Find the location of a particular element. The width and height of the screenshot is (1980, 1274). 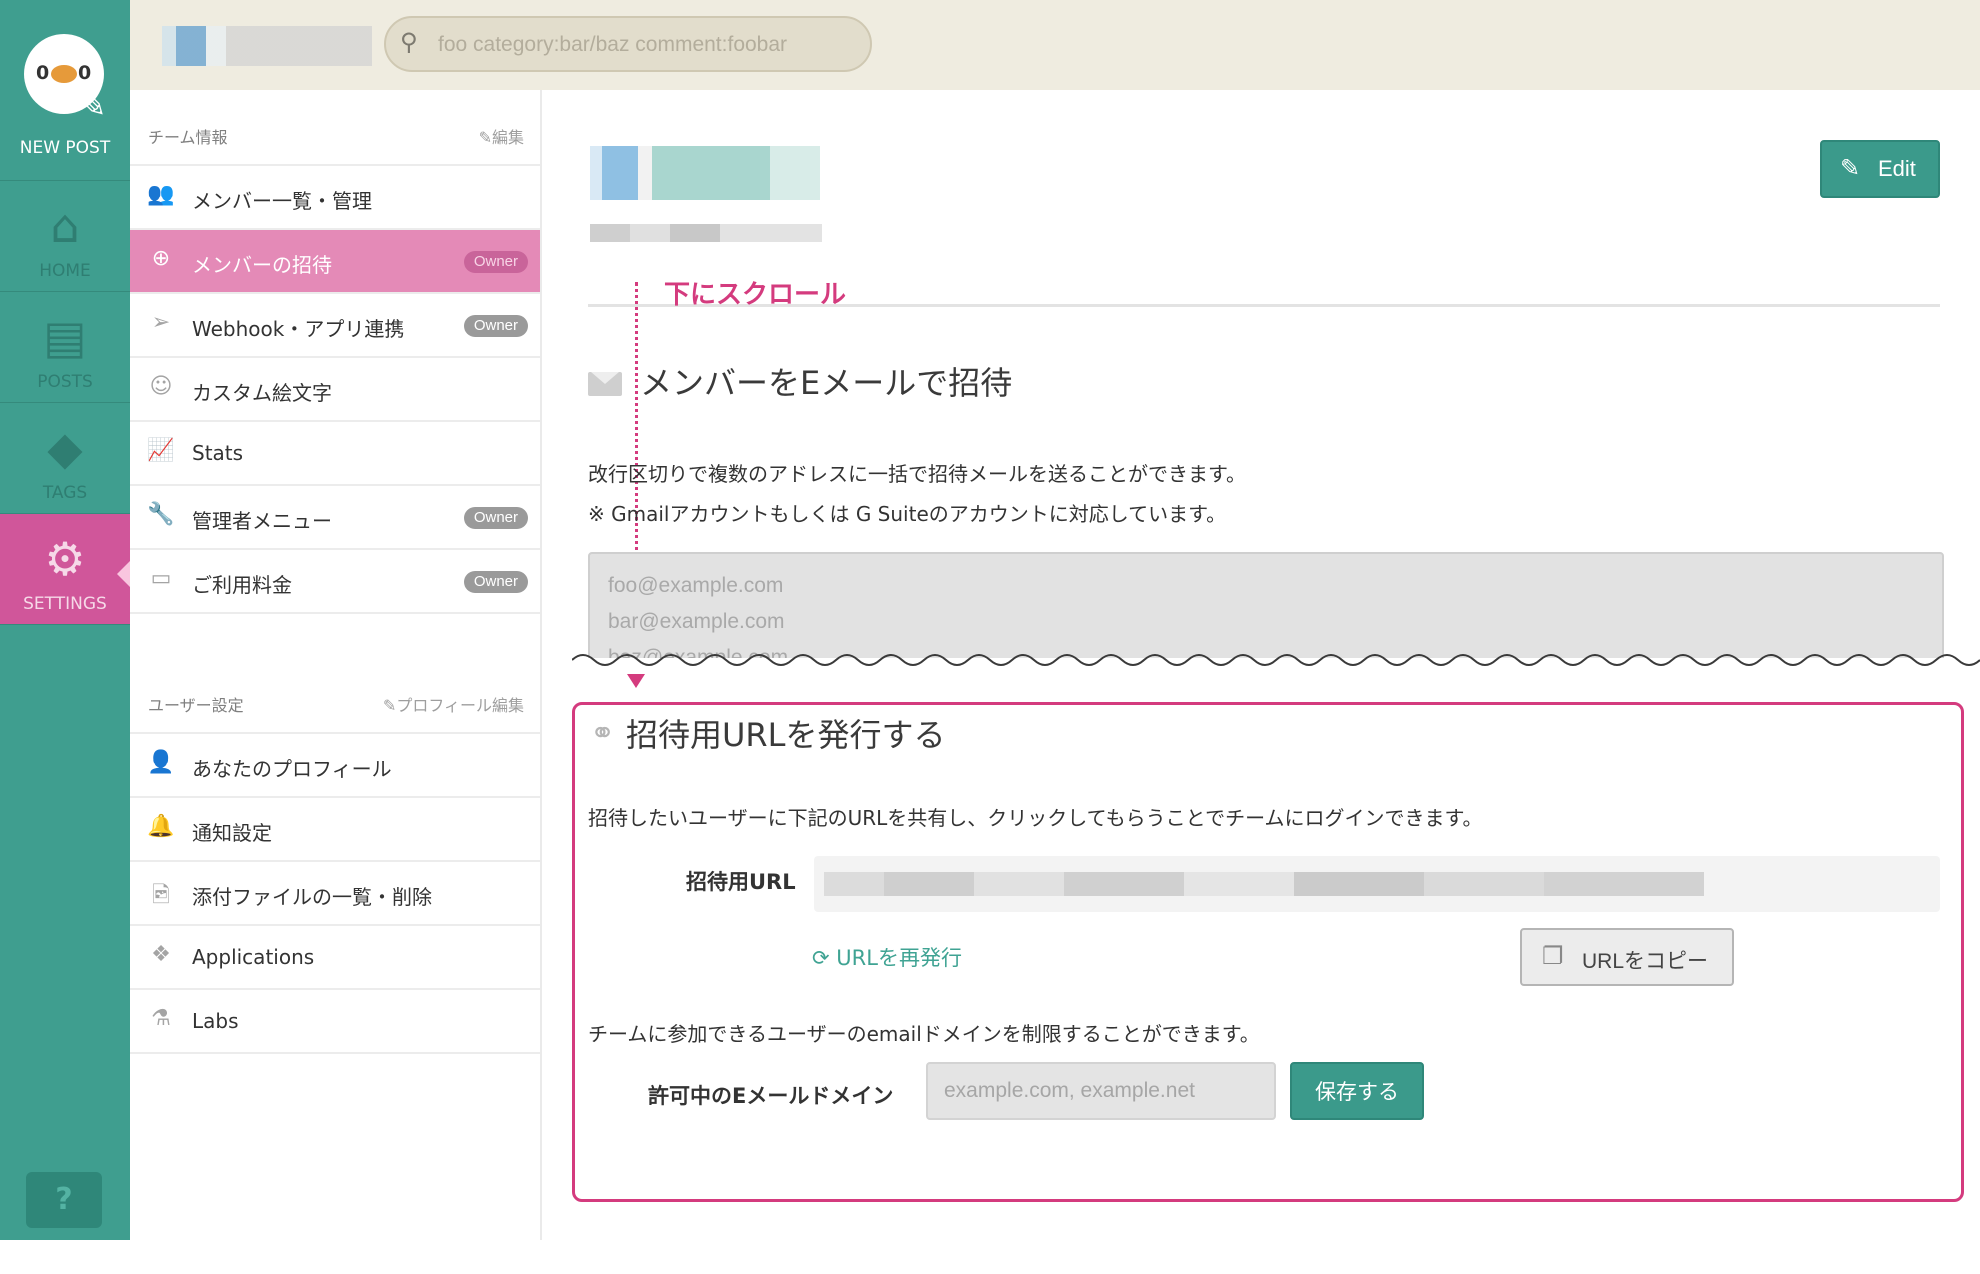

team-logo is located at coordinates (267, 46).